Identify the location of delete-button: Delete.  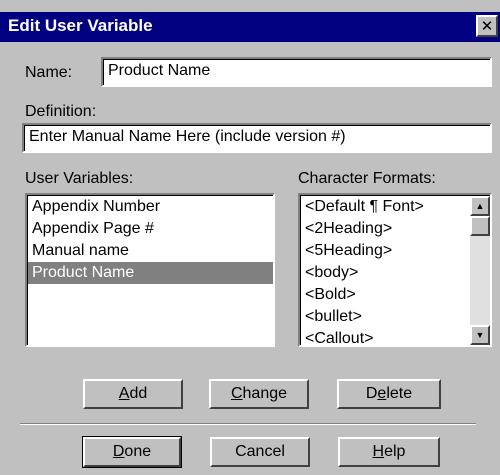
(389, 394).